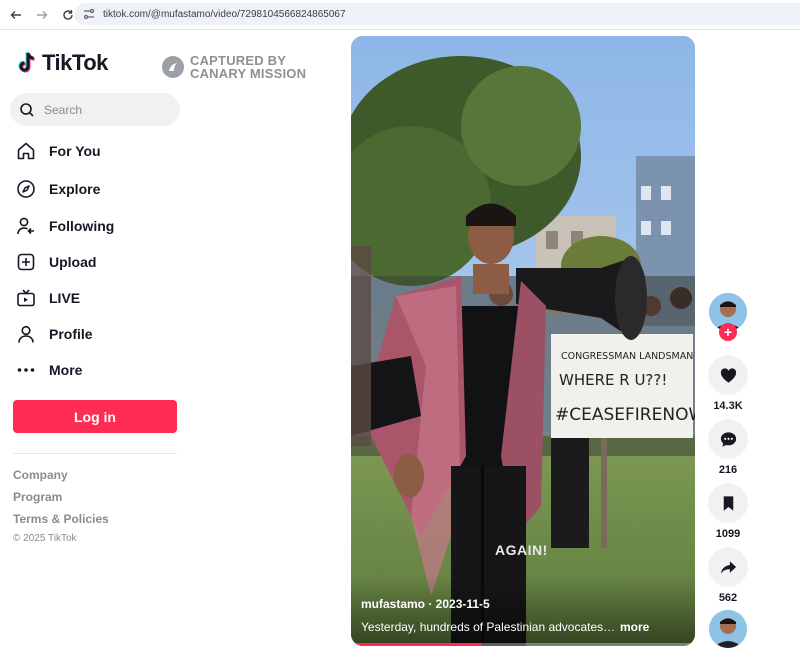  What do you see at coordinates (613, 380) in the screenshot?
I see `sign-line2: WHERE R U??!` at bounding box center [613, 380].